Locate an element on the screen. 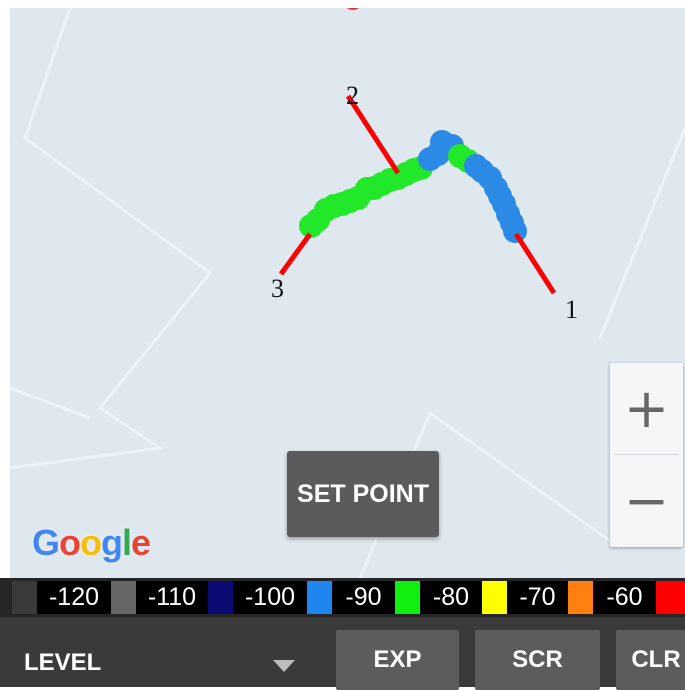 The height and width of the screenshot is (690, 685). zoom-out-button: − is located at coordinates (646, 500).